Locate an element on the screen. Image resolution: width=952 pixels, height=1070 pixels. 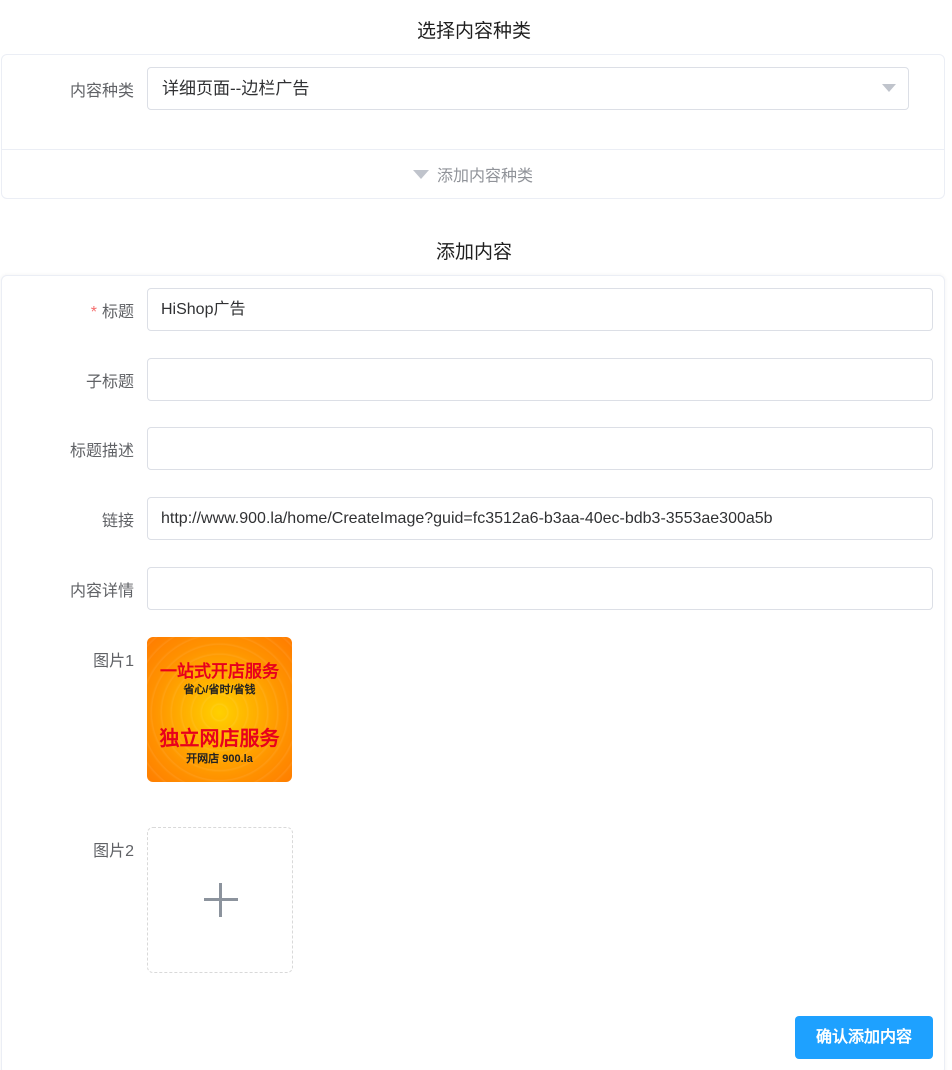
content-detail-input is located at coordinates (540, 588).